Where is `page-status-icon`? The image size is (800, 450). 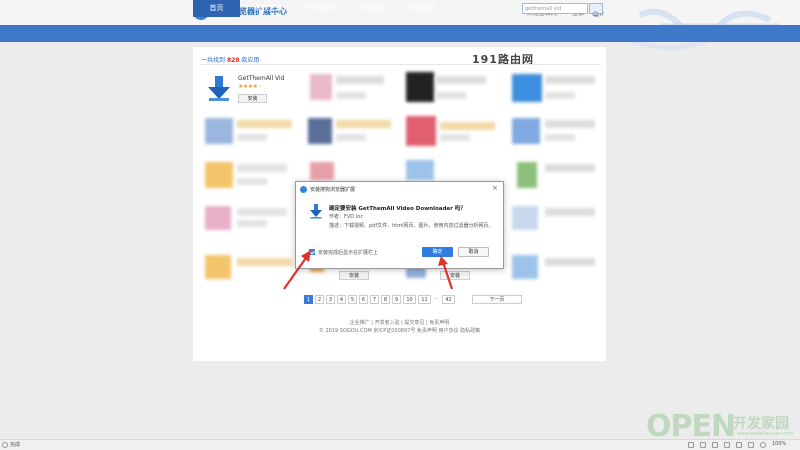 page-status-icon is located at coordinates (5, 445).